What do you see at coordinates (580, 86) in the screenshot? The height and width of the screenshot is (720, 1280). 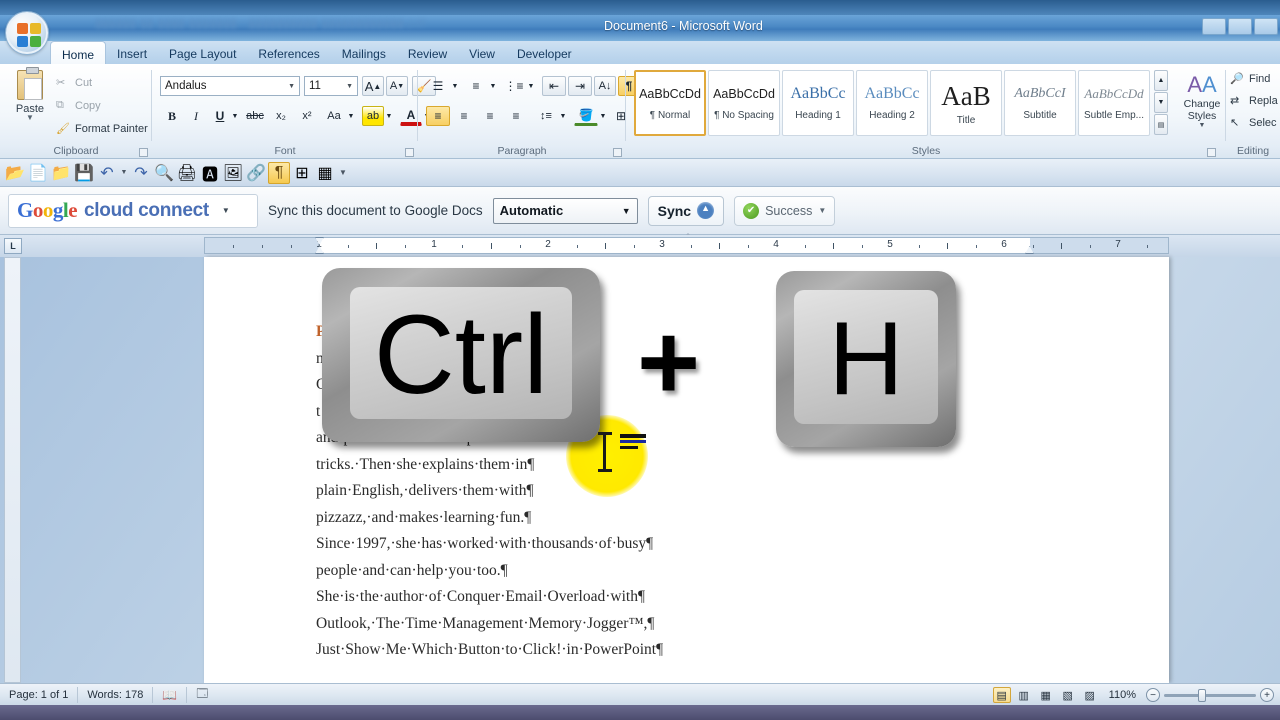 I see `increase-indent-icon: ⇥` at bounding box center [580, 86].